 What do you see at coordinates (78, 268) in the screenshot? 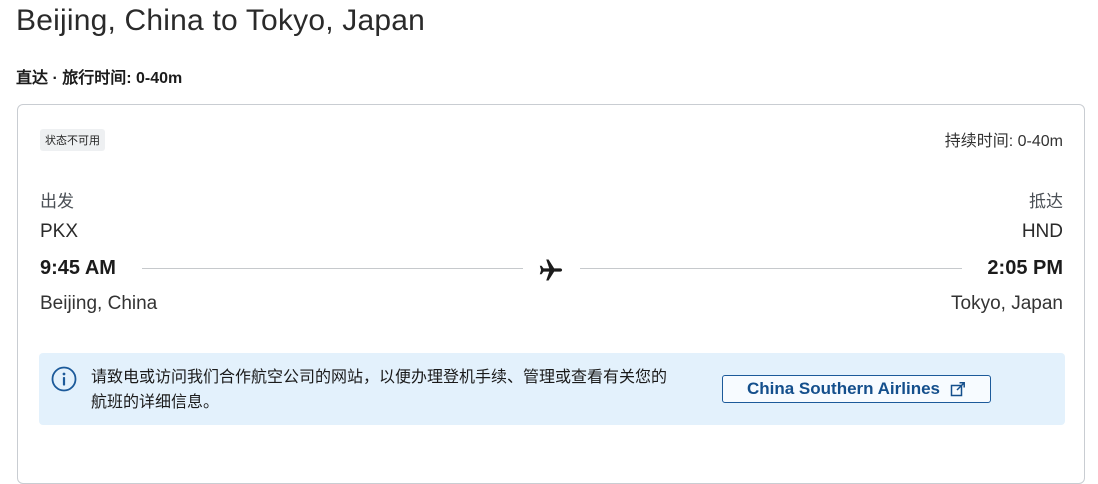
I see `departure-time: 9:45 AM` at bounding box center [78, 268].